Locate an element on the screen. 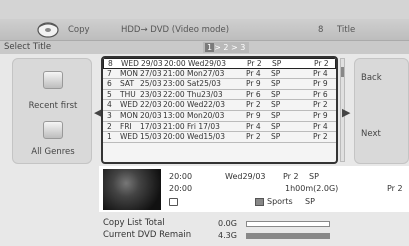 This screenshot has height=246, width=409. row-date: 20/03 is located at coordinates (151, 115).